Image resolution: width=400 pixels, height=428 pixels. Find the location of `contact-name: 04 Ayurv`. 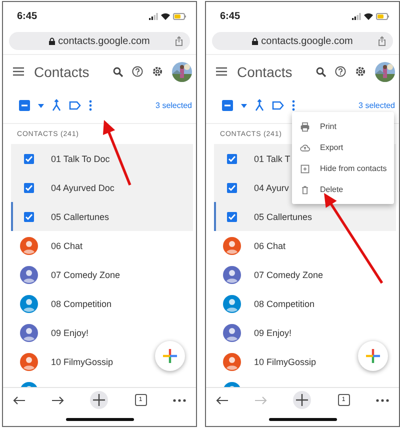

contact-name: 04 Ayurv is located at coordinates (271, 187).